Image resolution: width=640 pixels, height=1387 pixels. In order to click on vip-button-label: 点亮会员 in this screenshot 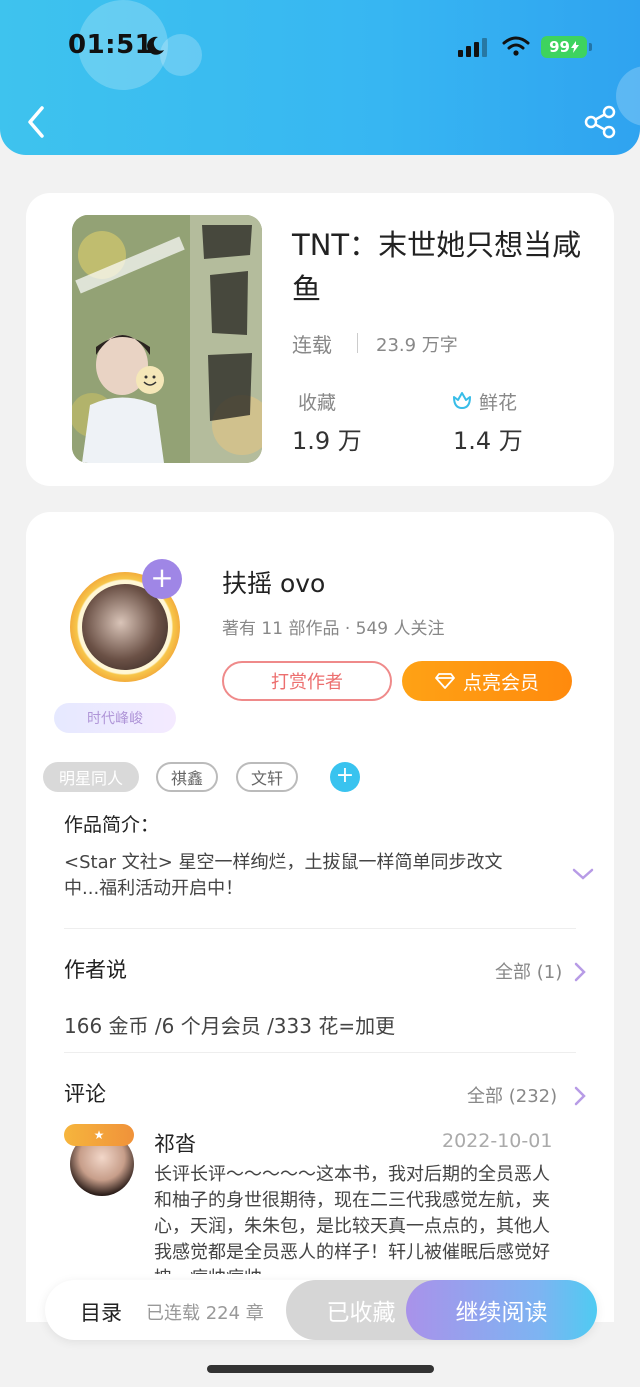, I will do `click(500, 682)`.